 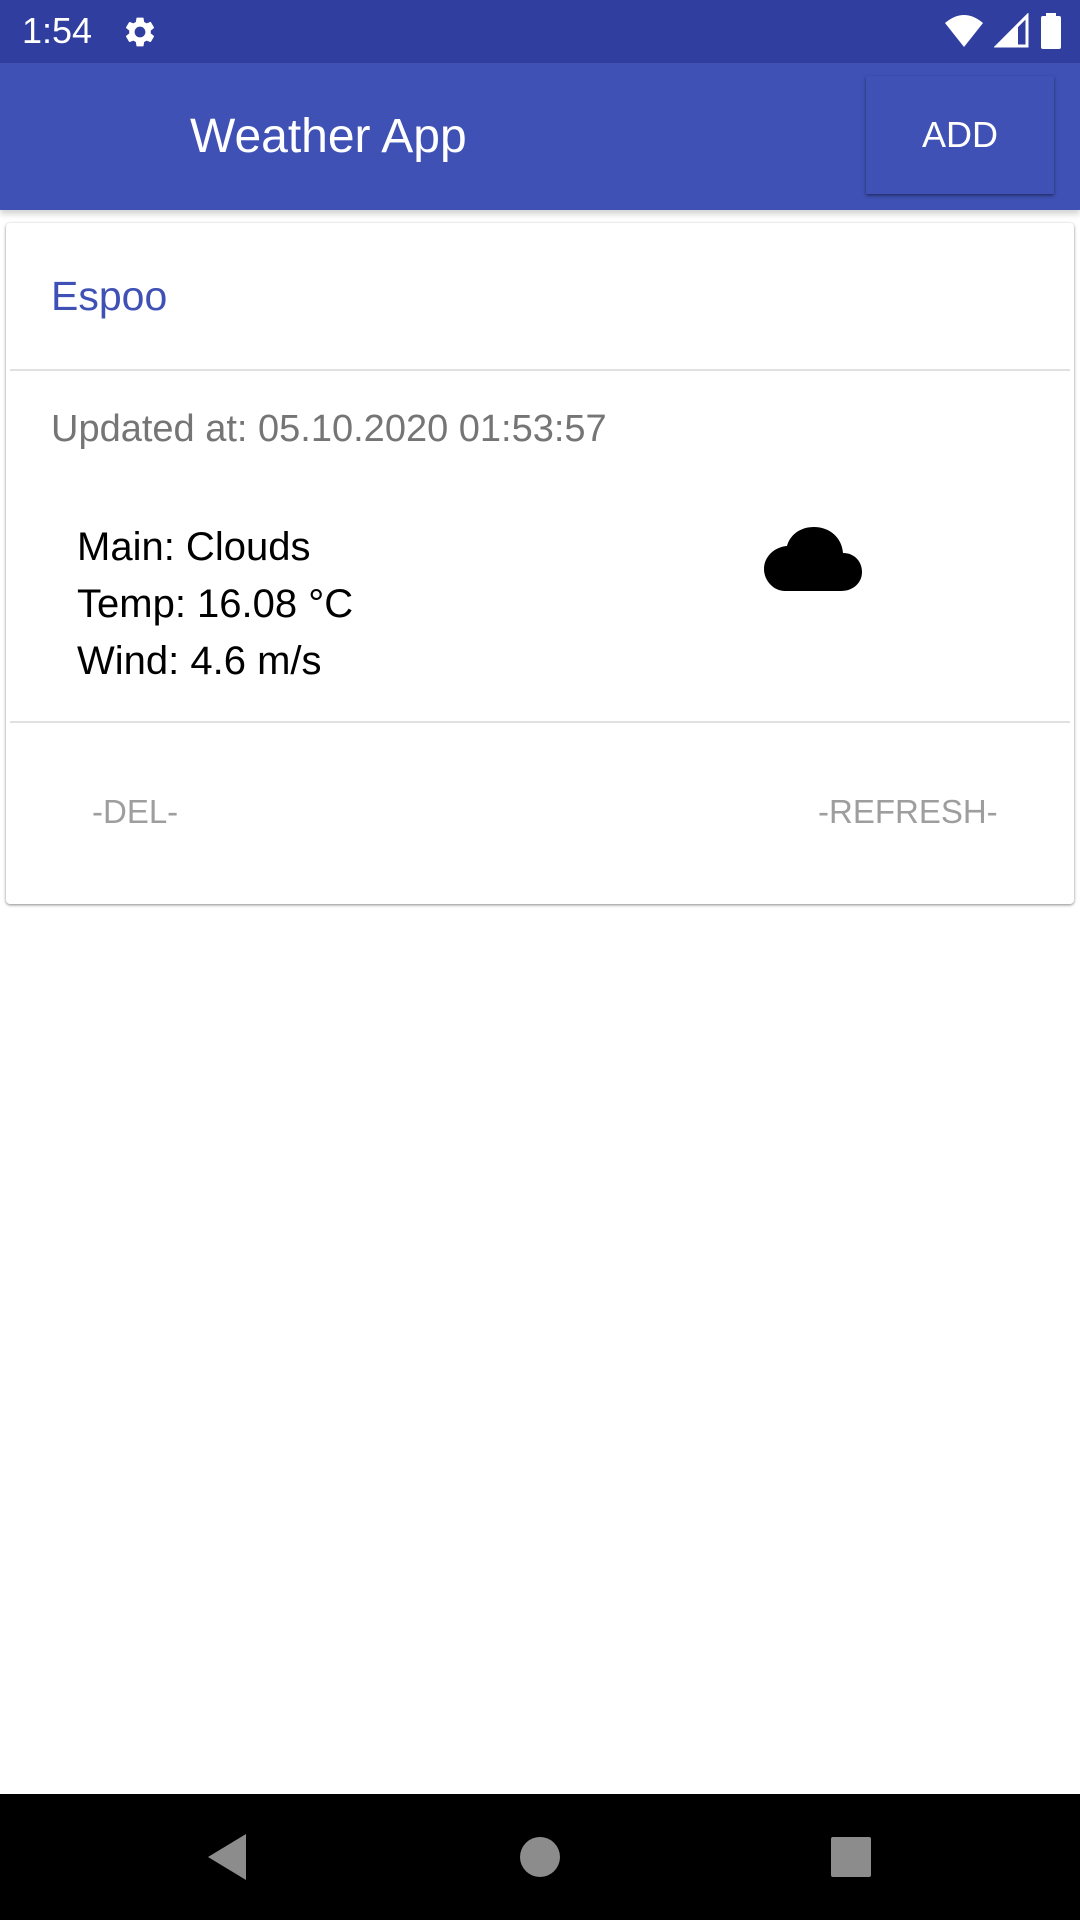 What do you see at coordinates (328, 136) in the screenshot?
I see `app-title: Weather App` at bounding box center [328, 136].